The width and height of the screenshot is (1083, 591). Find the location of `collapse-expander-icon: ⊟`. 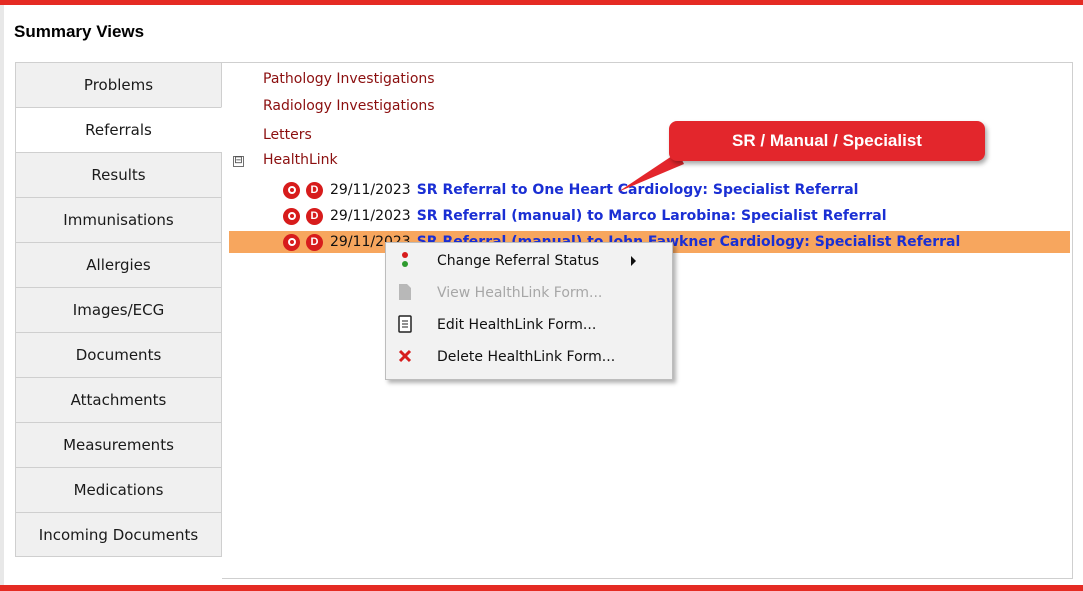

collapse-expander-icon: ⊟ is located at coordinates (238, 161).